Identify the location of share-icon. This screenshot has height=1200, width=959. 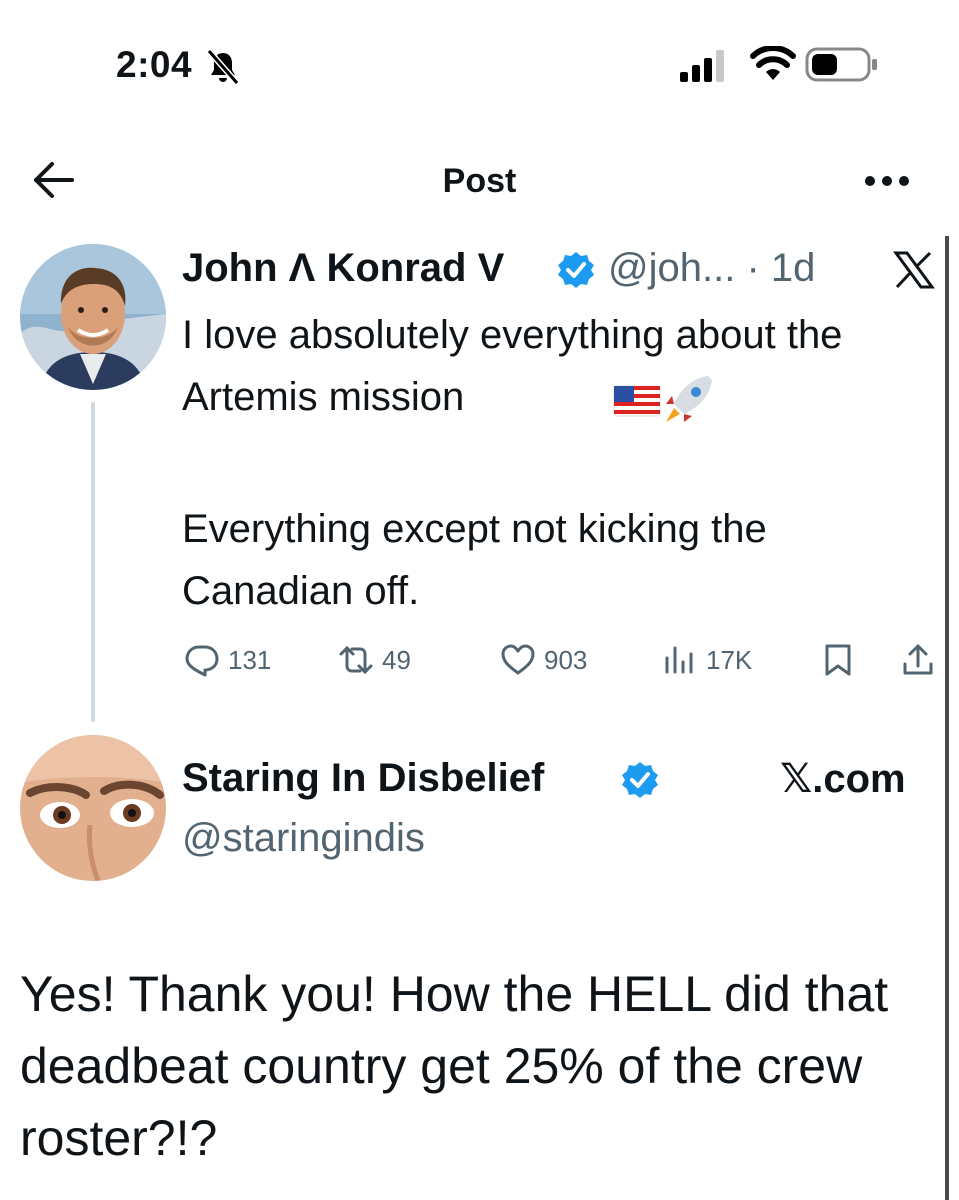
(918, 659).